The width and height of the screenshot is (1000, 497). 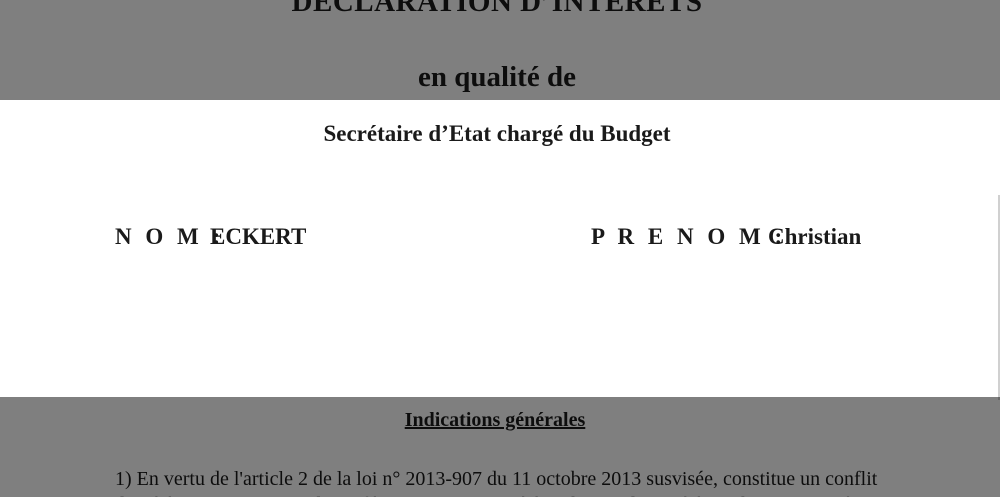 I want to click on declarant-role: Secrétaire d’Etat chargé du Budget, so click(x=497, y=133).